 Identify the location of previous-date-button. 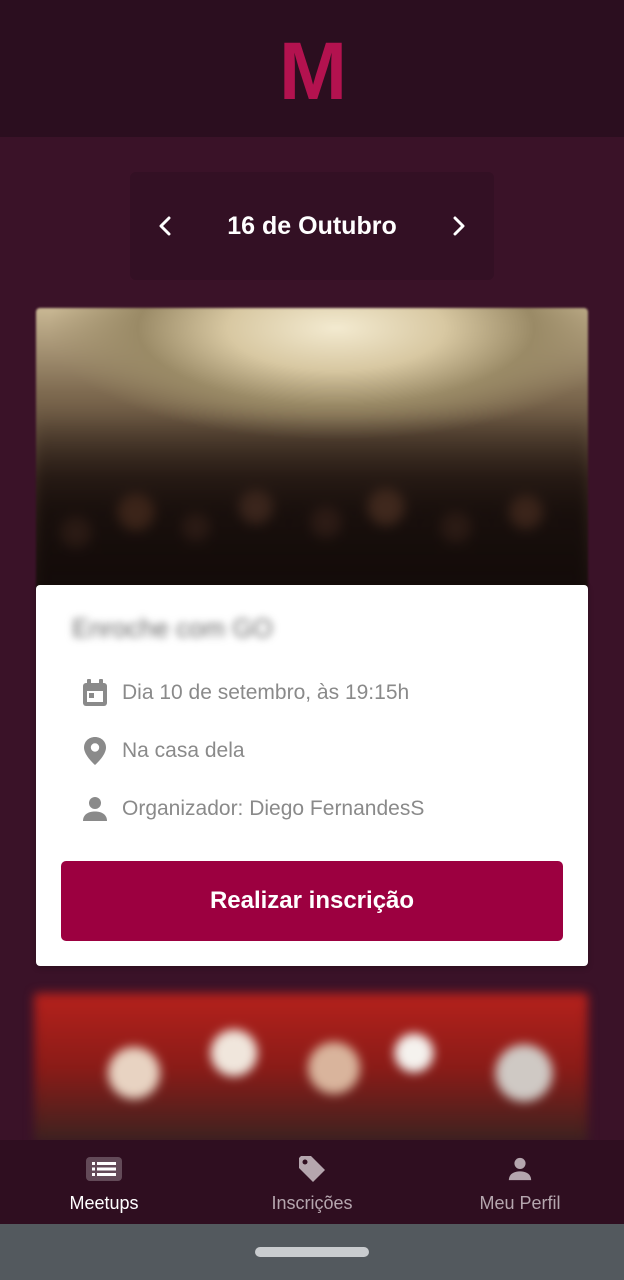
(165, 226).